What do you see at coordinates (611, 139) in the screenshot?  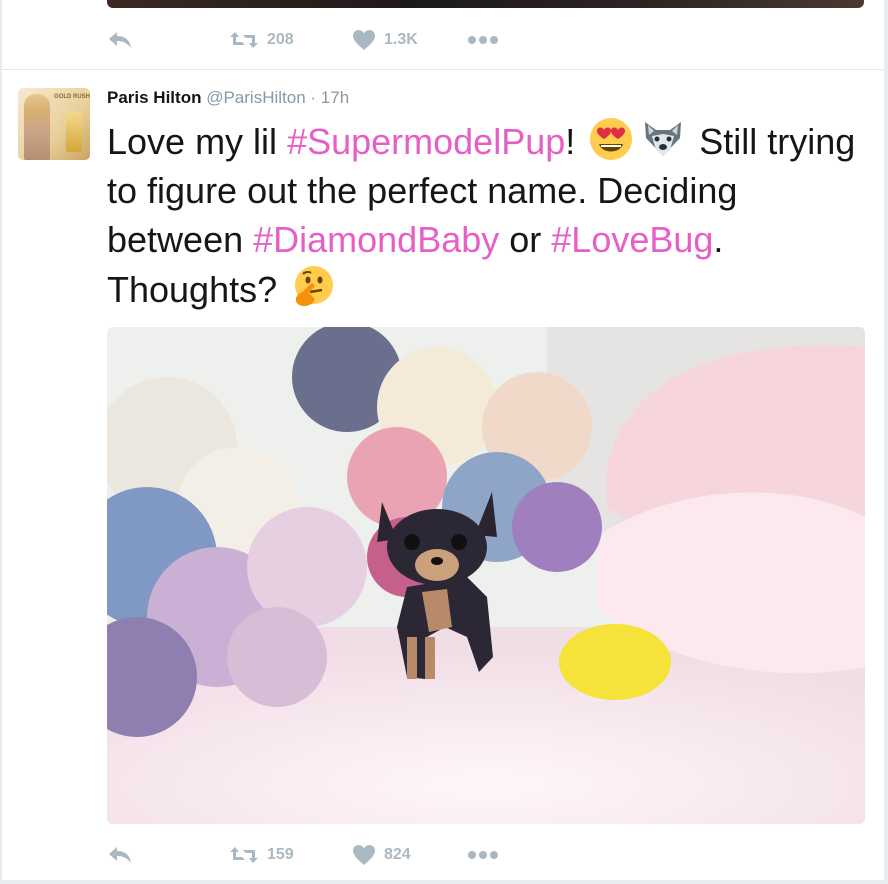 I see `heart-eyes-emoji` at bounding box center [611, 139].